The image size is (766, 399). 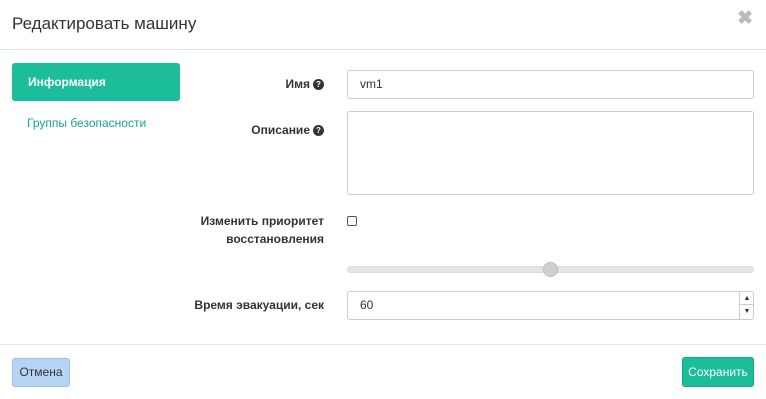 What do you see at coordinates (277, 130) in the screenshot?
I see `description-label: Описание?` at bounding box center [277, 130].